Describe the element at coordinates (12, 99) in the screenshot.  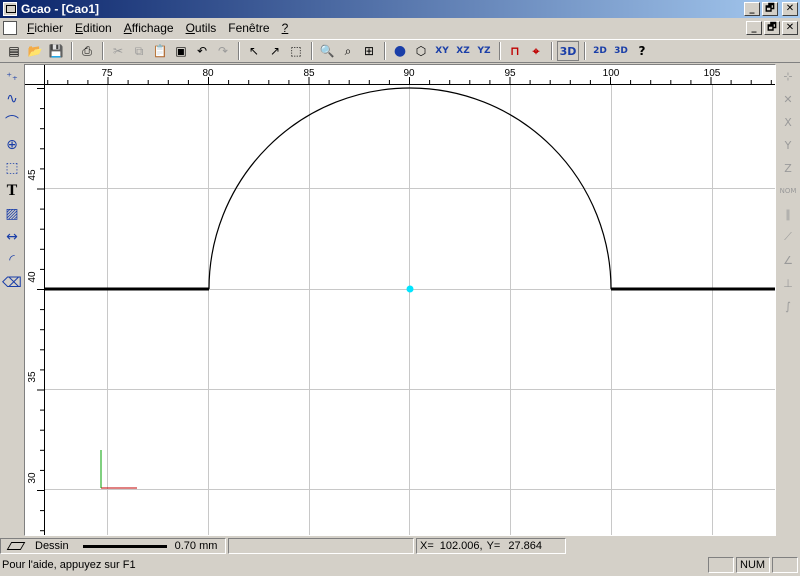
I see `polyline-tool-icon: ∿` at that location.